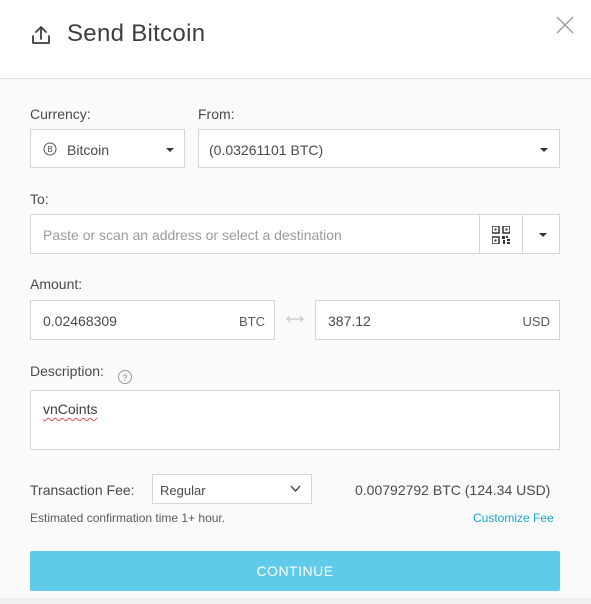 Image resolution: width=591 pixels, height=604 pixels. What do you see at coordinates (565, 25) in the screenshot?
I see `close-icon` at bounding box center [565, 25].